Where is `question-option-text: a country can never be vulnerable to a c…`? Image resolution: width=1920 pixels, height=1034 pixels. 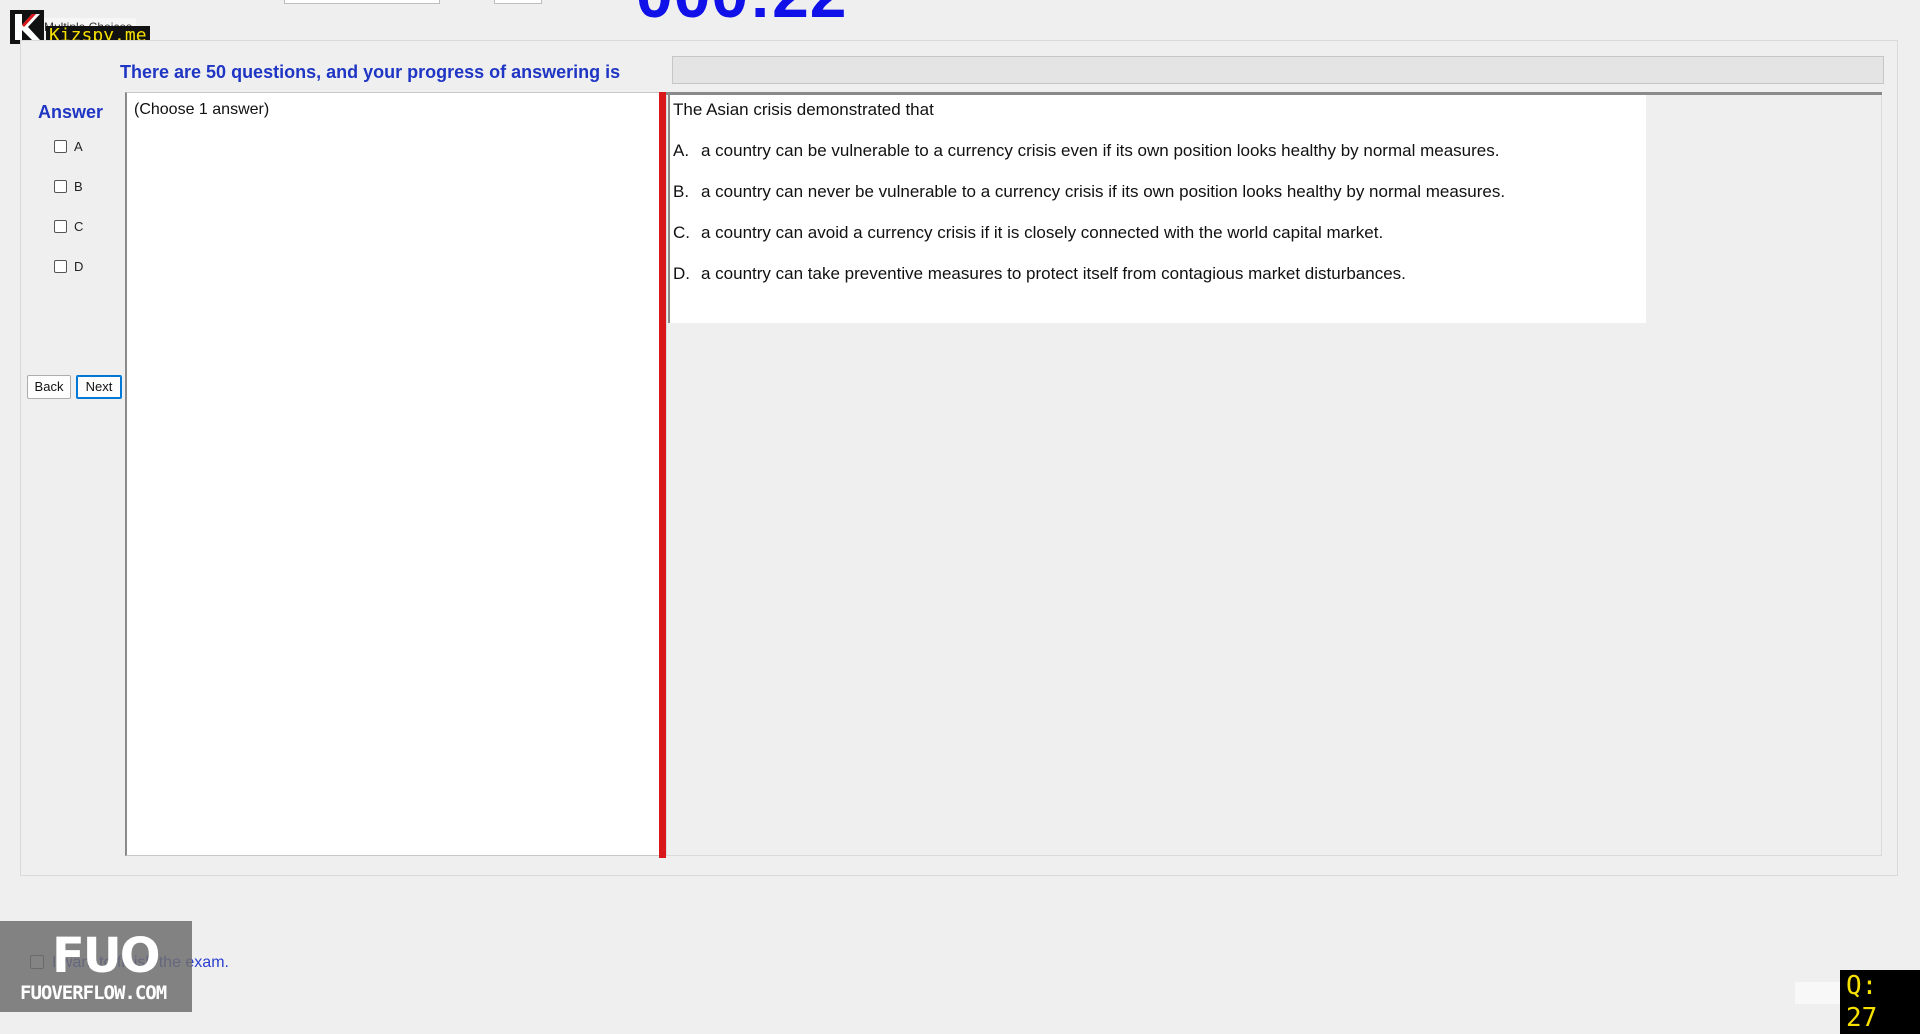
question-option-text: a country can never be vulnerable to a c… is located at coordinates (1103, 191).